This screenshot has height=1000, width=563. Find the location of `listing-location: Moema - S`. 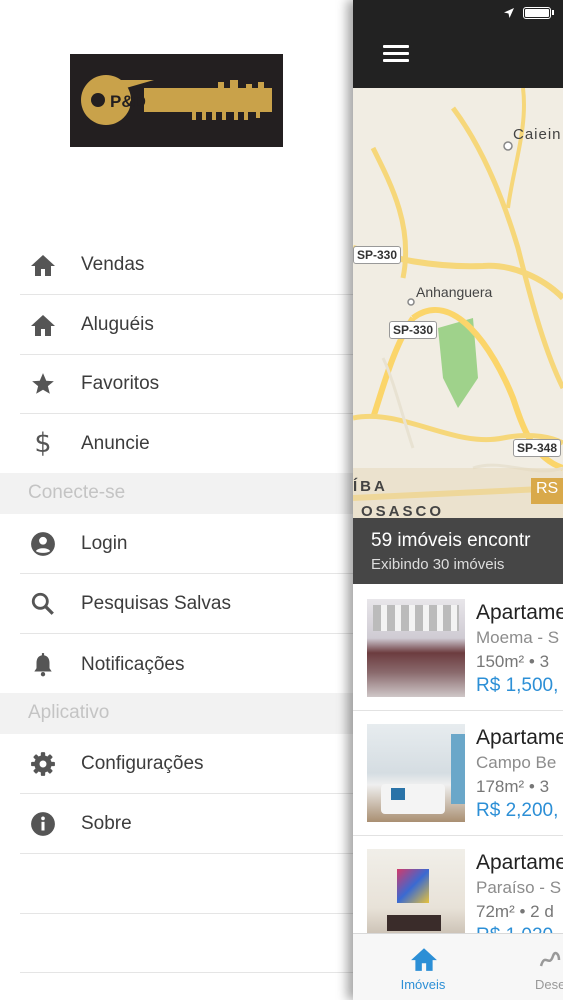

listing-location: Moema - S is located at coordinates (518, 637).